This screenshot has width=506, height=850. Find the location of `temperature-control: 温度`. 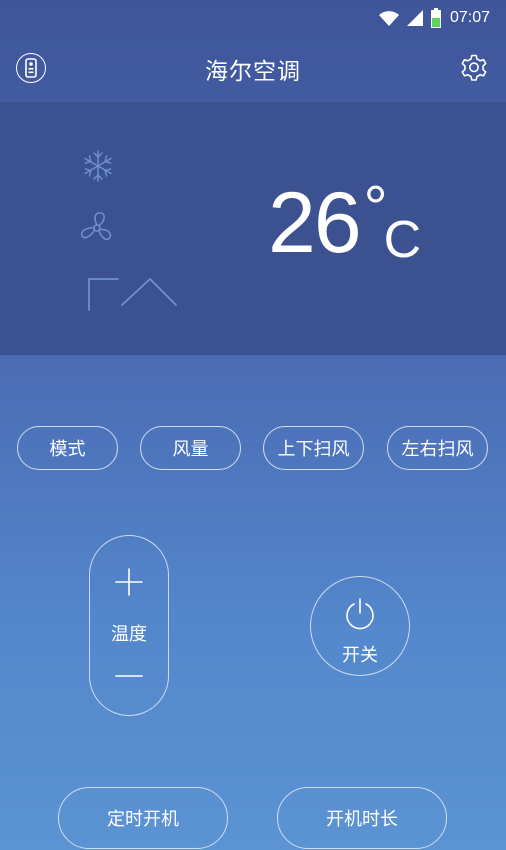

temperature-control: 温度 is located at coordinates (129, 625).